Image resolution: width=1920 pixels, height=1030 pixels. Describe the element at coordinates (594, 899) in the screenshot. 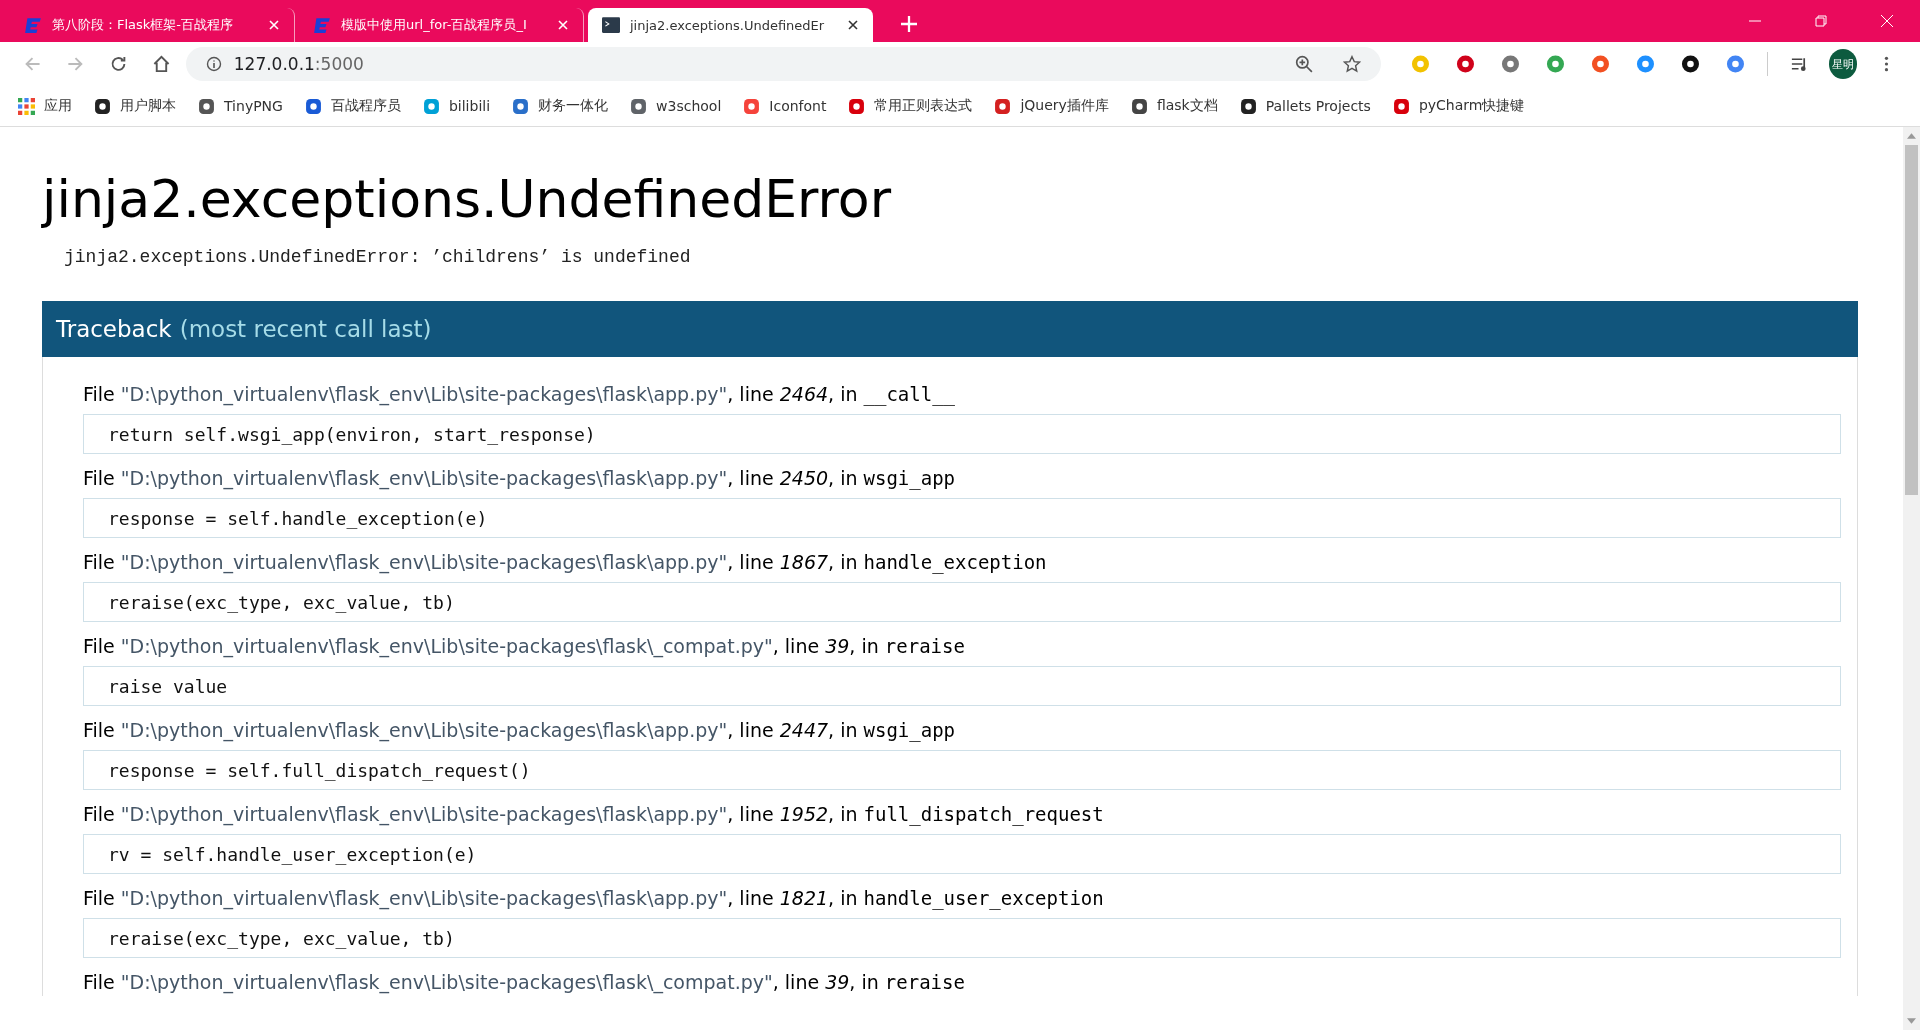

I see `frame-location: File "D:\python_virtualenv\flask_env\Lib\site-packages\flask\app.py", line 1821, in handle_user_exception` at that location.